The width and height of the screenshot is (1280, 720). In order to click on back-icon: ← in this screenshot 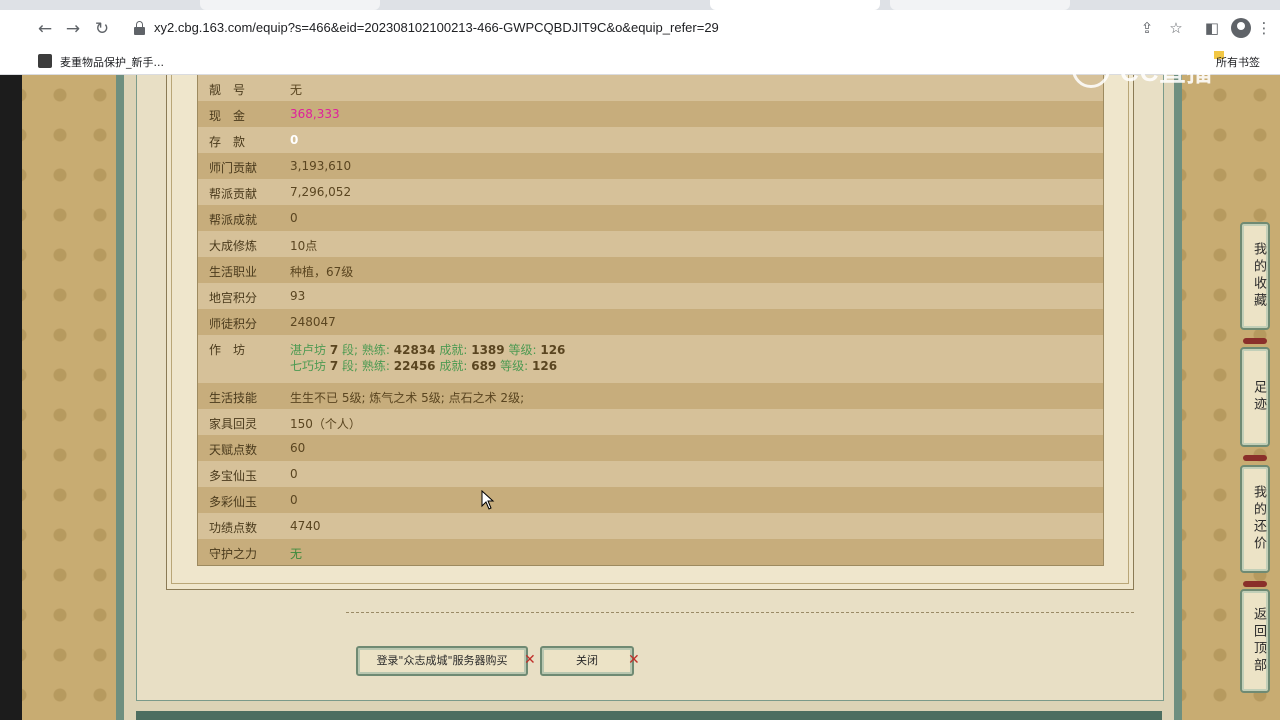, I will do `click(45, 29)`.